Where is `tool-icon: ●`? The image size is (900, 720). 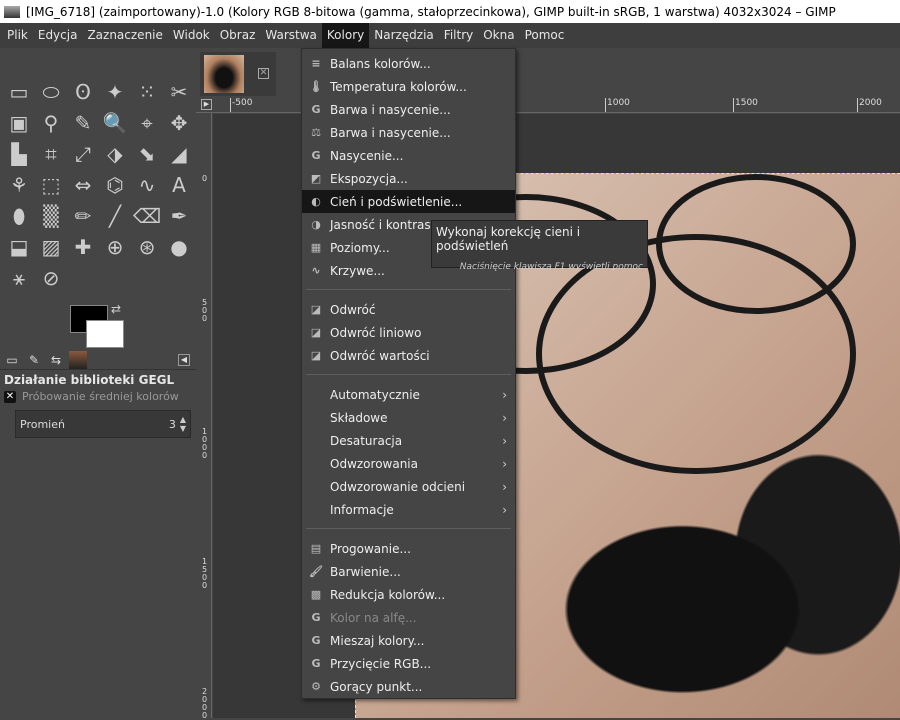
tool-icon: ● is located at coordinates (179, 246).